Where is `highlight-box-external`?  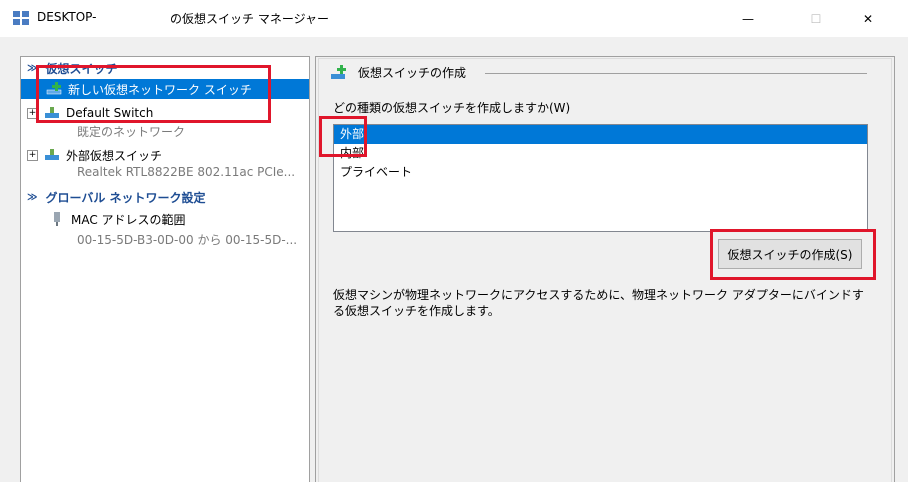 highlight-box-external is located at coordinates (343, 136).